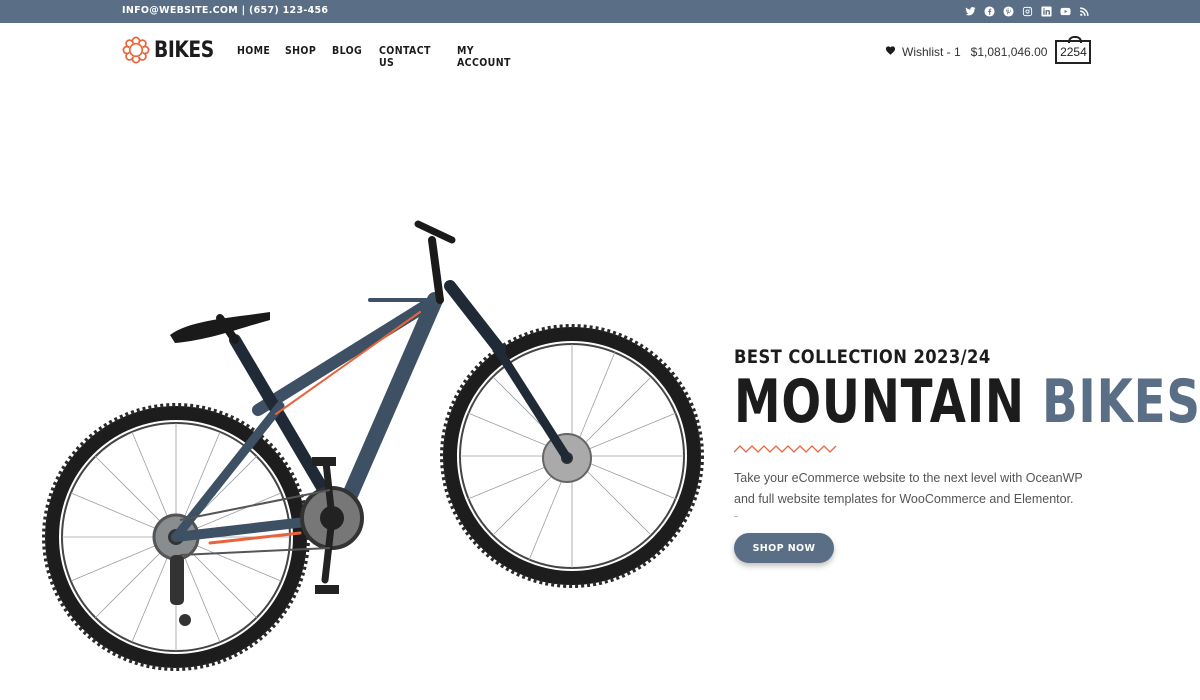  Describe the element at coordinates (353, 57) in the screenshot. I see `nav-blog: BLOG` at that location.